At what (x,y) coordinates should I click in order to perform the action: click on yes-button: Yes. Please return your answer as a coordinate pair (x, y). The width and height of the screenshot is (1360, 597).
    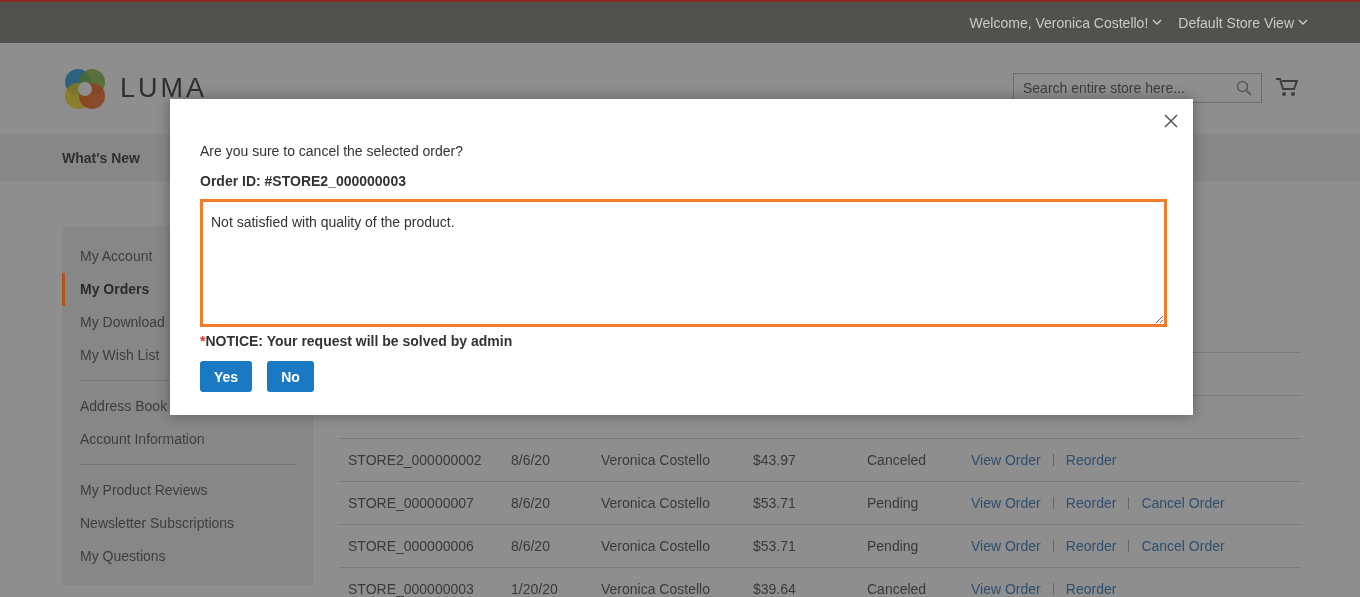
    Looking at the image, I should click on (226, 376).